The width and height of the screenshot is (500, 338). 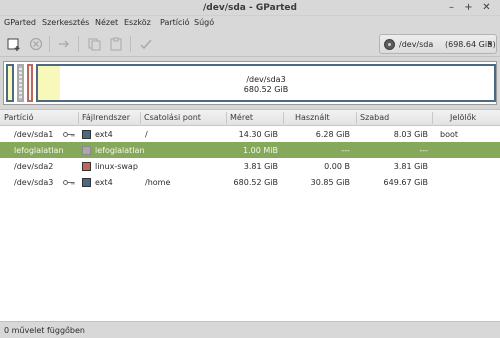 I want to click on maximize-icon: +, so click(x=468, y=7).